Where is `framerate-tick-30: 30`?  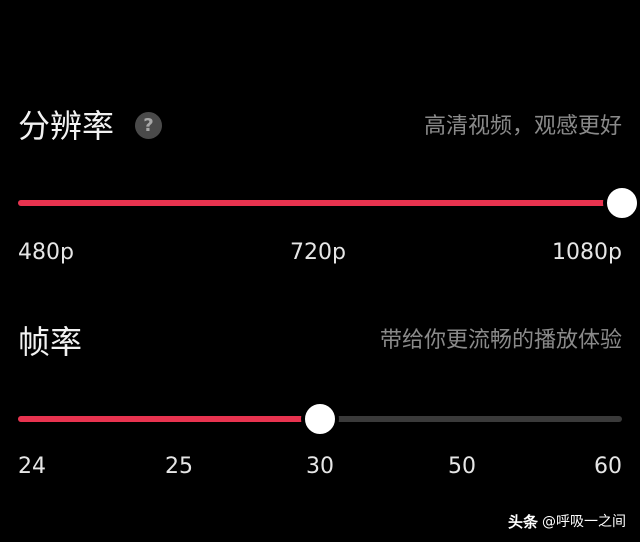 framerate-tick-30: 30 is located at coordinates (320, 466).